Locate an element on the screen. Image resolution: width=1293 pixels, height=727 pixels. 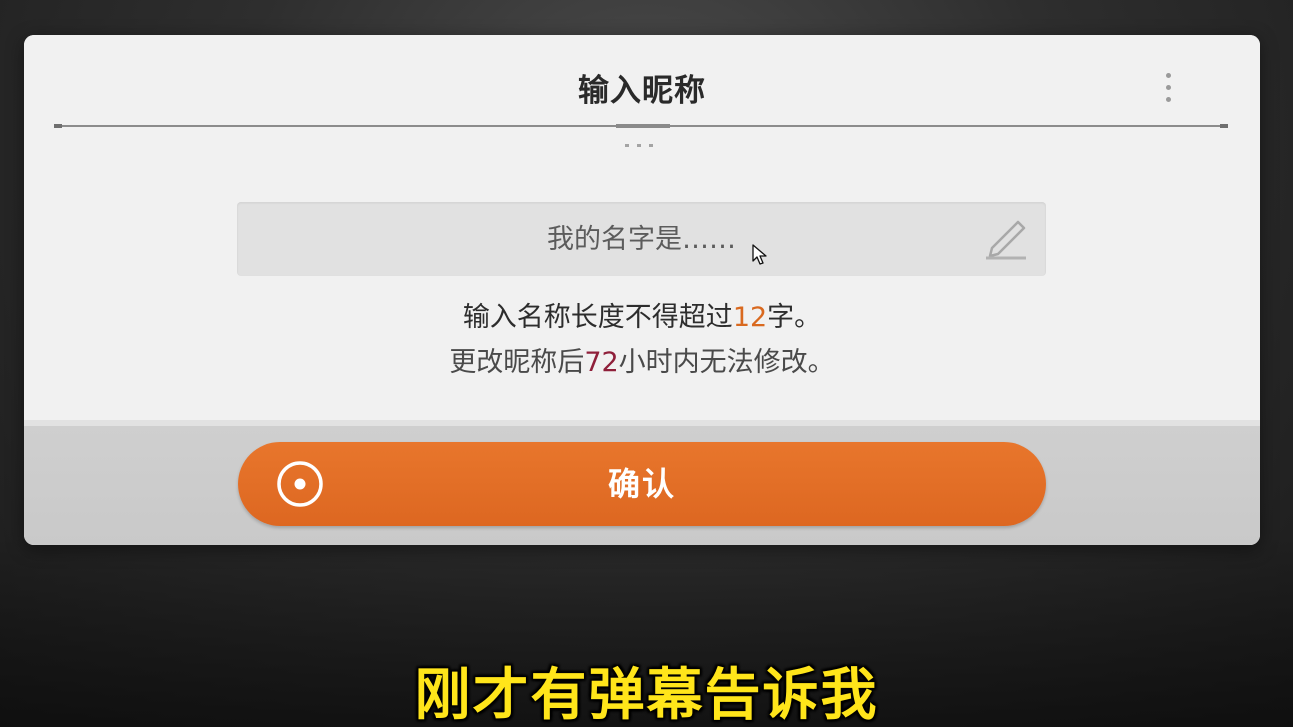
name-length-hint: 输入名称长度不得超过12字。 is located at coordinates (642, 314).